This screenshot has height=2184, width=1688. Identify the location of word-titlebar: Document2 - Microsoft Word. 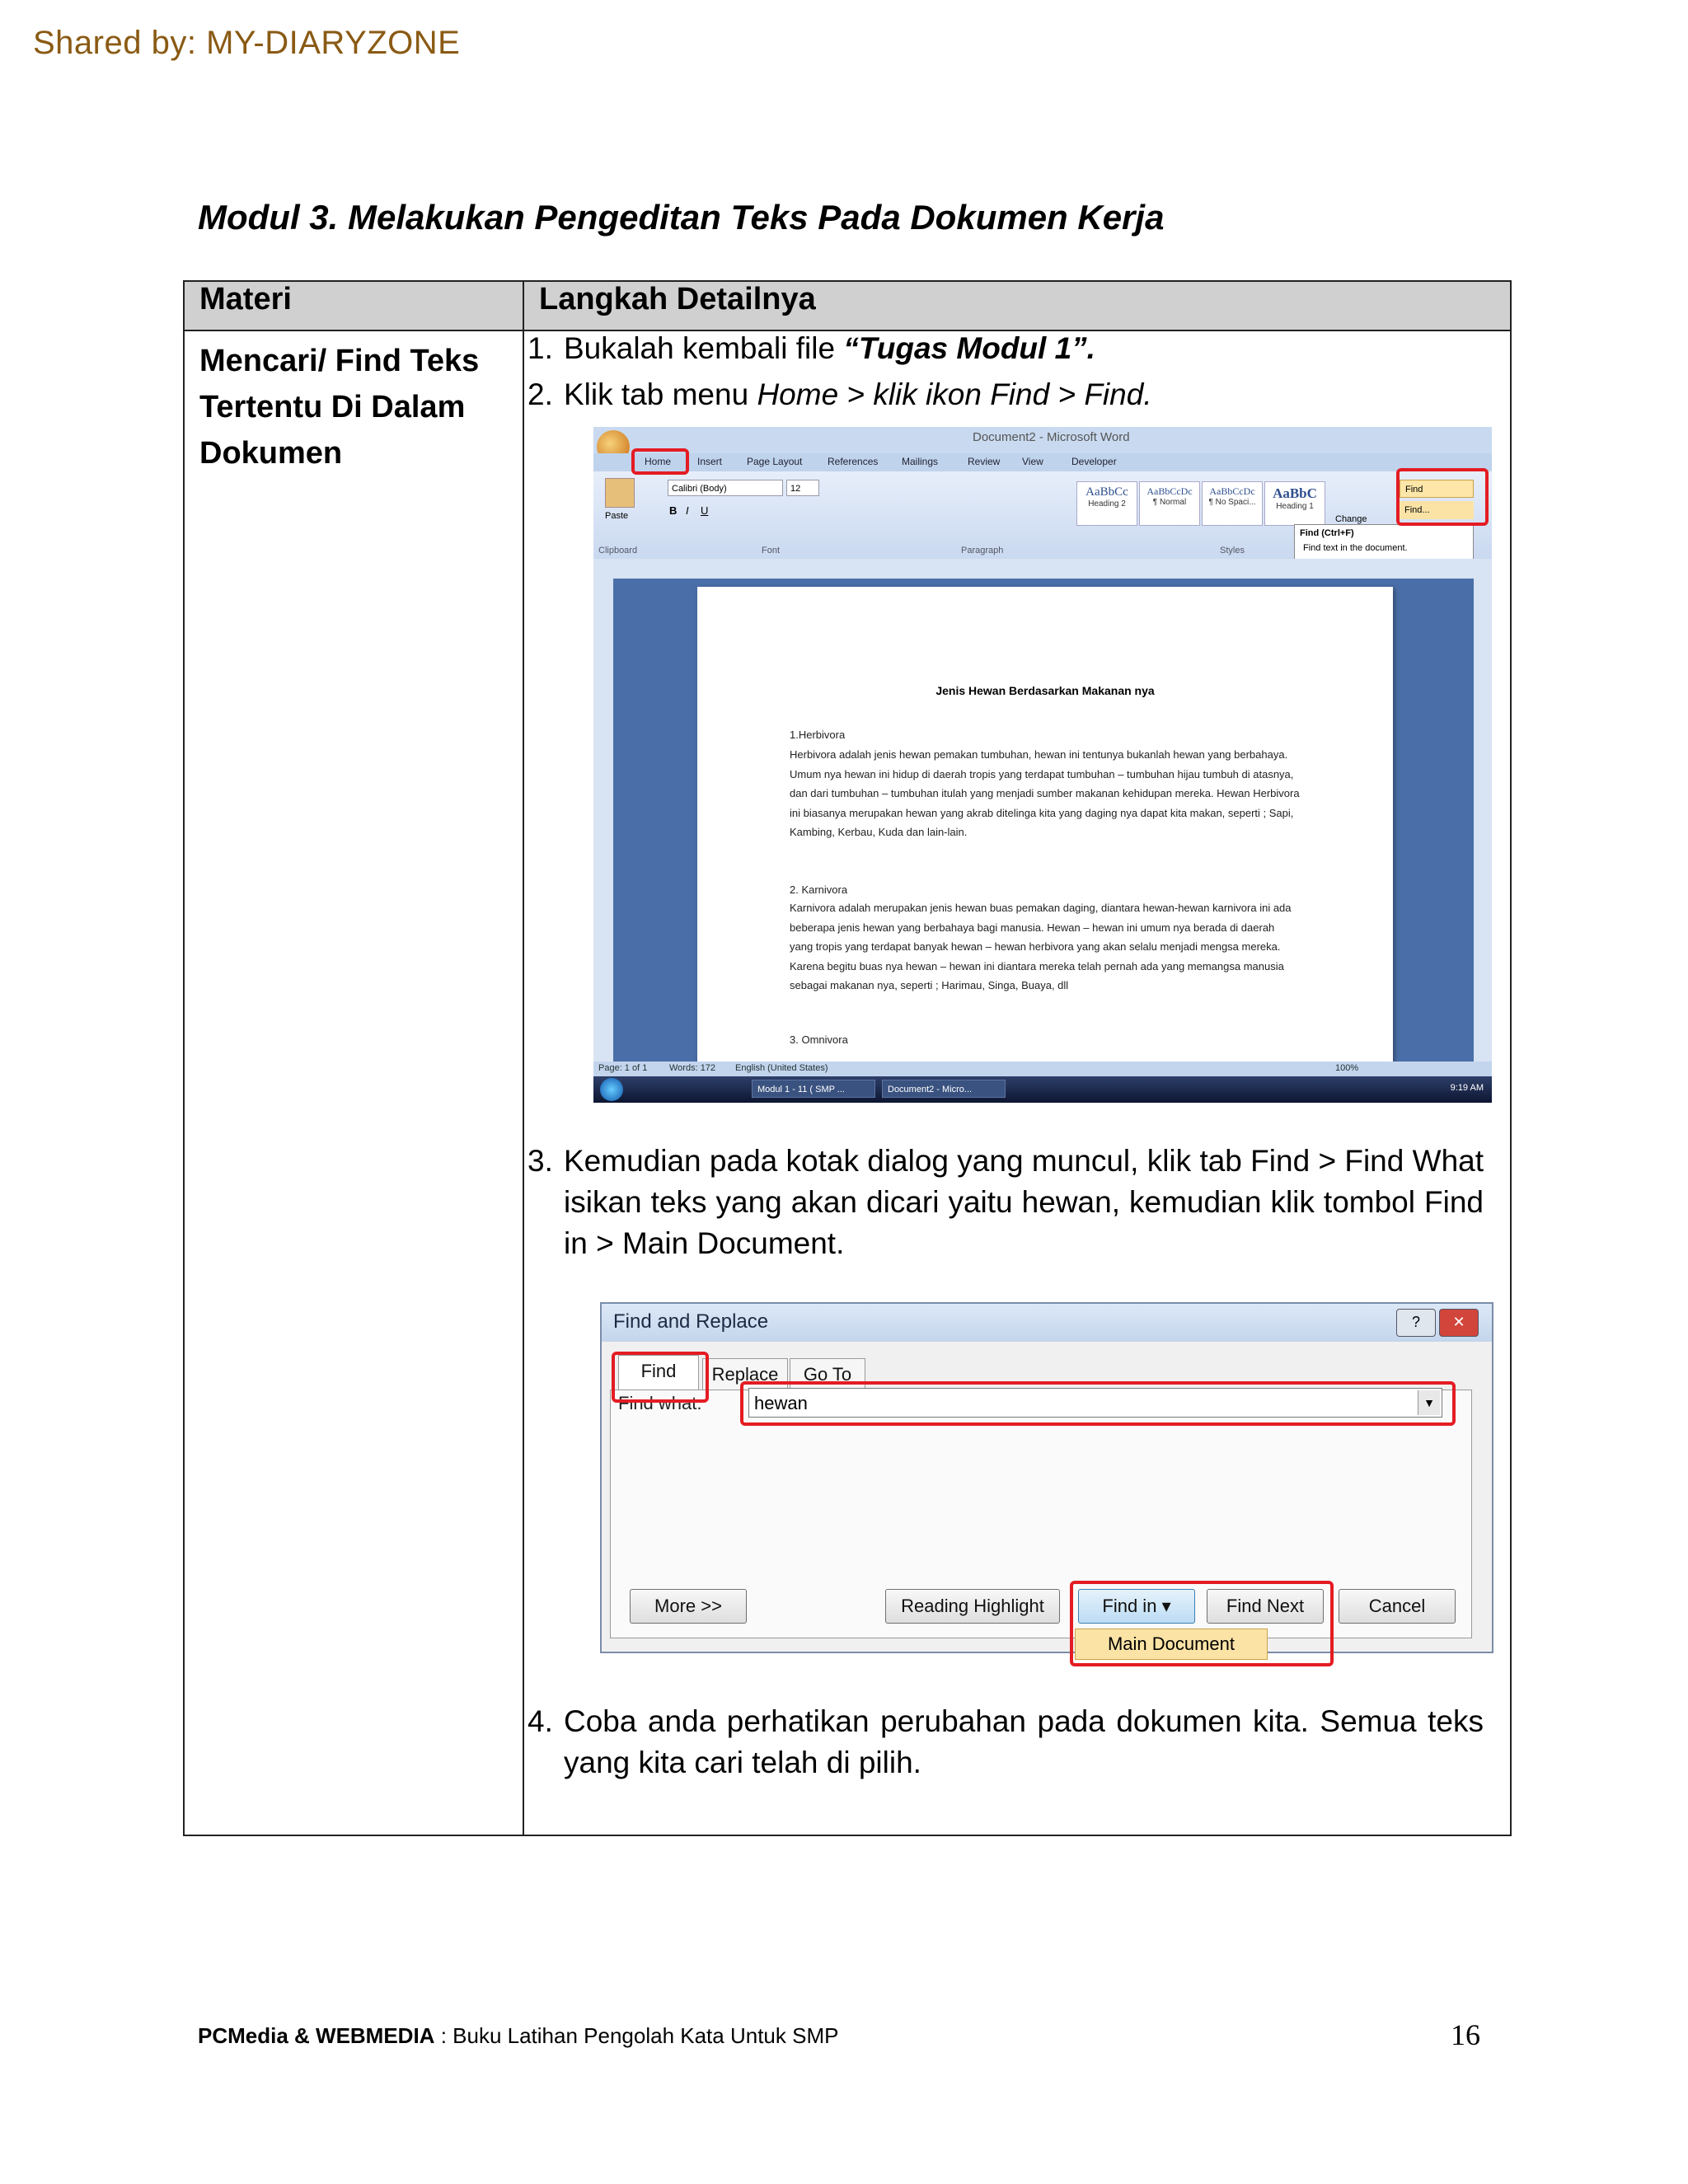
(1043, 440).